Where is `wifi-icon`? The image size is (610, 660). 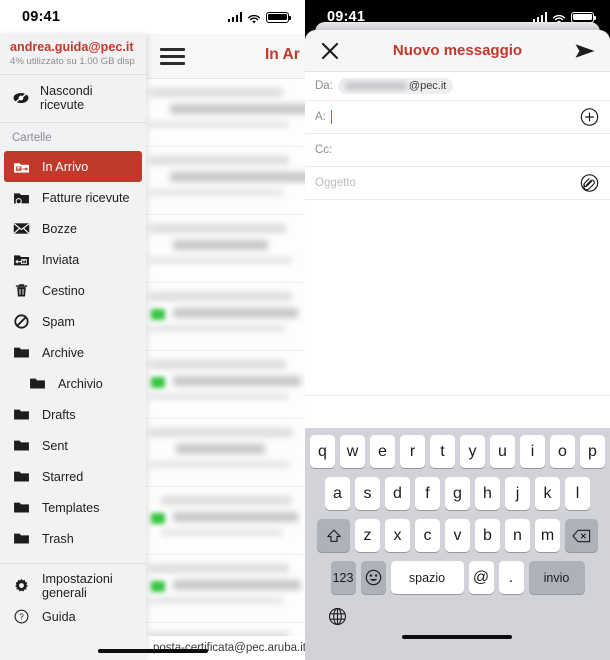
wifi-icon is located at coordinates (559, 17).